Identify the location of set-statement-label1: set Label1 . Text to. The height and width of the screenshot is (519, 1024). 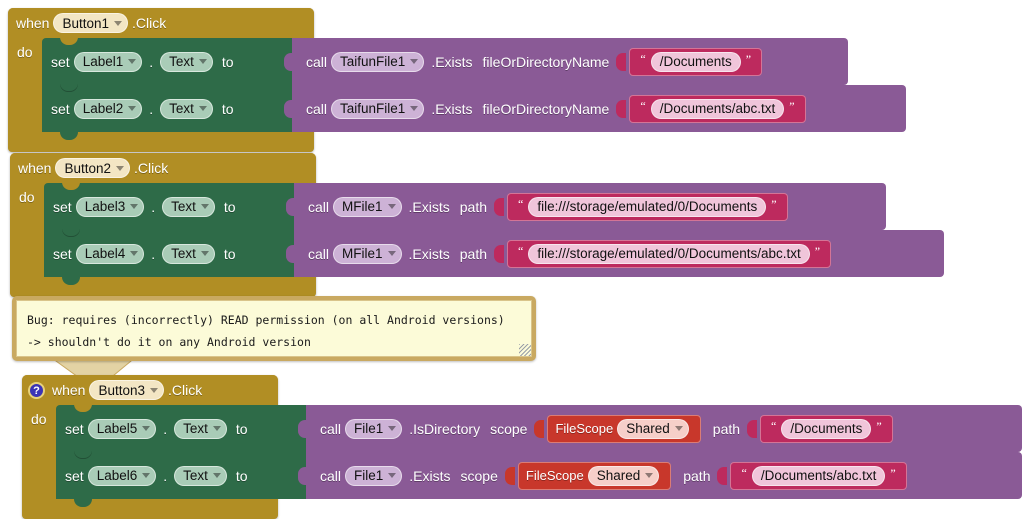
(168, 61).